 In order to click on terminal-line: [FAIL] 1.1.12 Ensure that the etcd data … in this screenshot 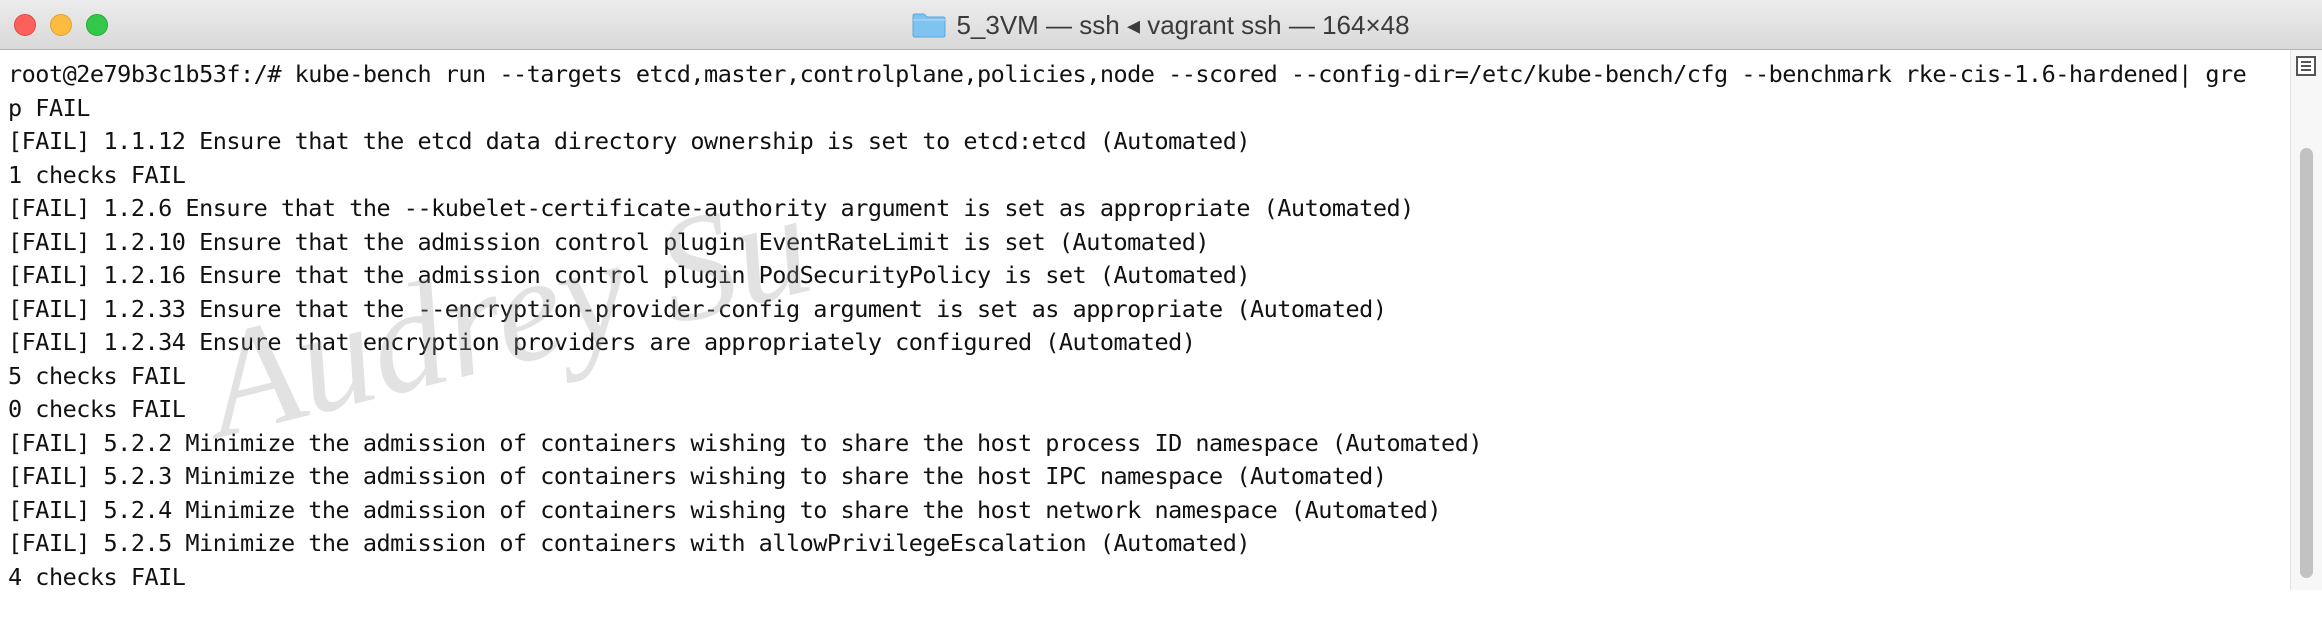, I will do `click(629, 141)`.